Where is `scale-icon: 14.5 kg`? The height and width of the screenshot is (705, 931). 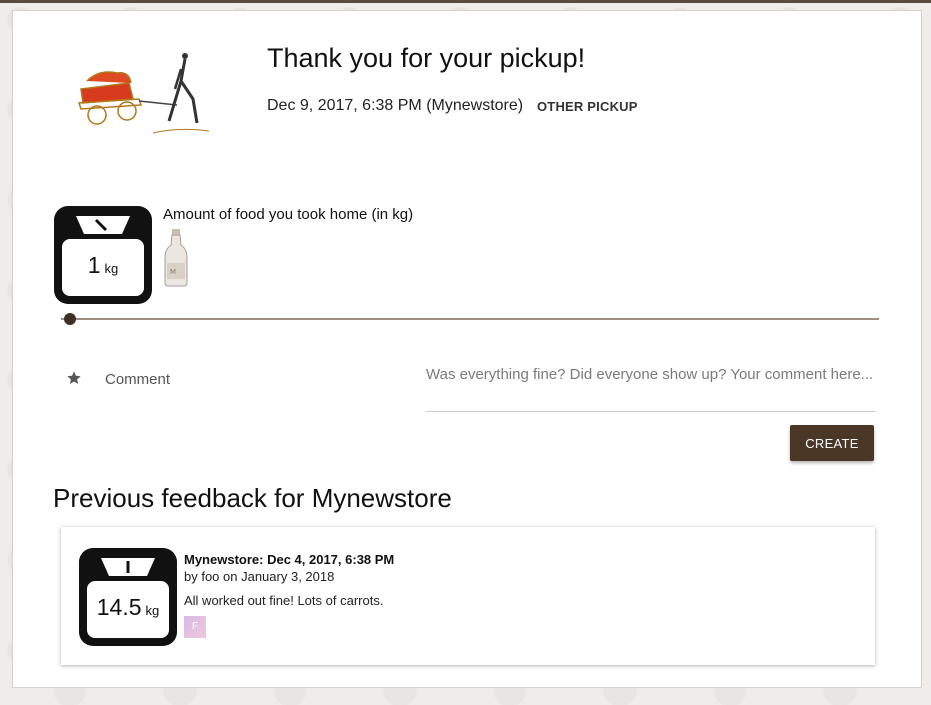 scale-icon: 14.5 kg is located at coordinates (128, 597).